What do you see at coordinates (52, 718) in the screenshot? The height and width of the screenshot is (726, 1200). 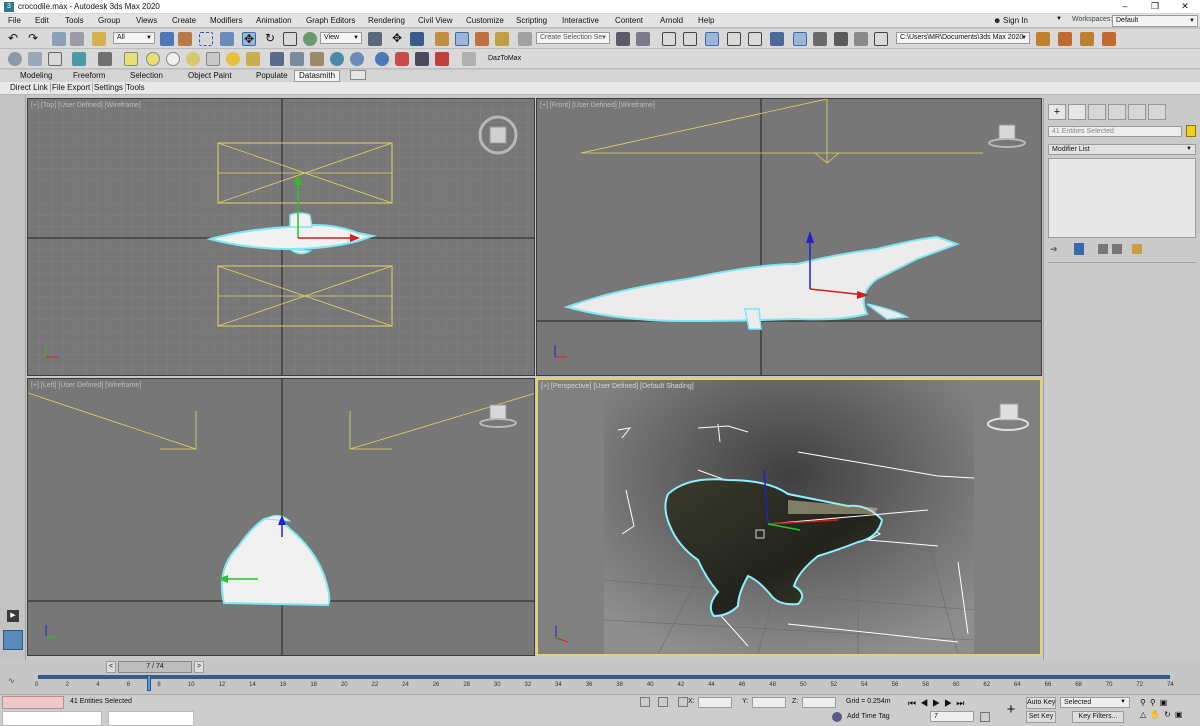 I see `prompt-line-left` at bounding box center [52, 718].